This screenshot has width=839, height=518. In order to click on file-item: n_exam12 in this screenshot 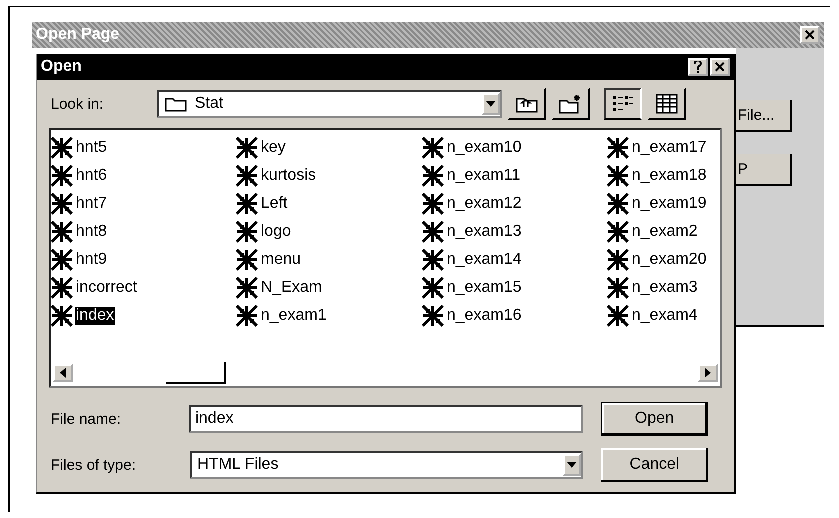, I will do `click(472, 204)`.